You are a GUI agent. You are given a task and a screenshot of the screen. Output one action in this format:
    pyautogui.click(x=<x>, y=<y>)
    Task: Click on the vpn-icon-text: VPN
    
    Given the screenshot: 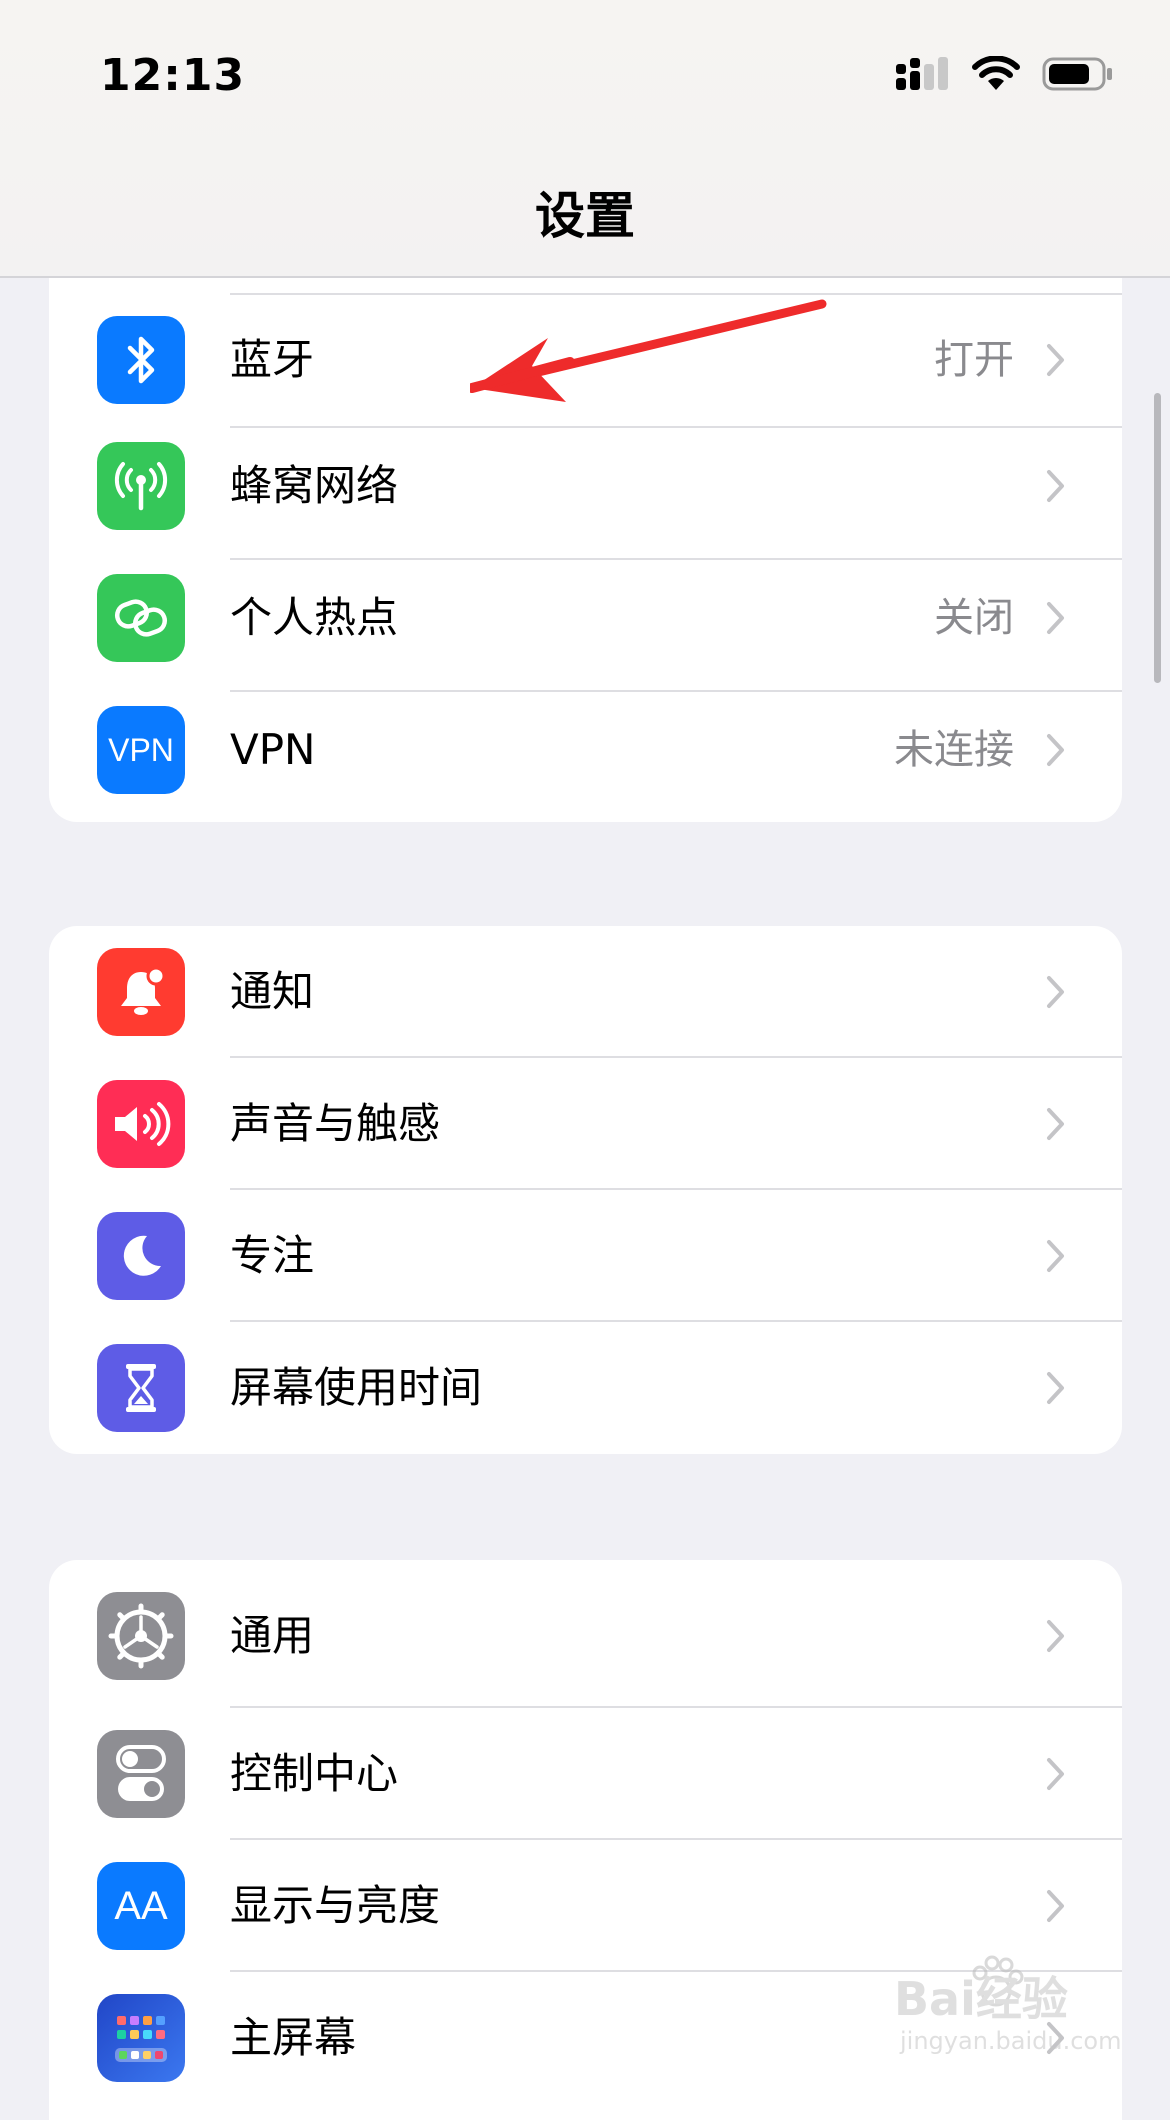 What is the action you would take?
    pyautogui.click(x=141, y=749)
    